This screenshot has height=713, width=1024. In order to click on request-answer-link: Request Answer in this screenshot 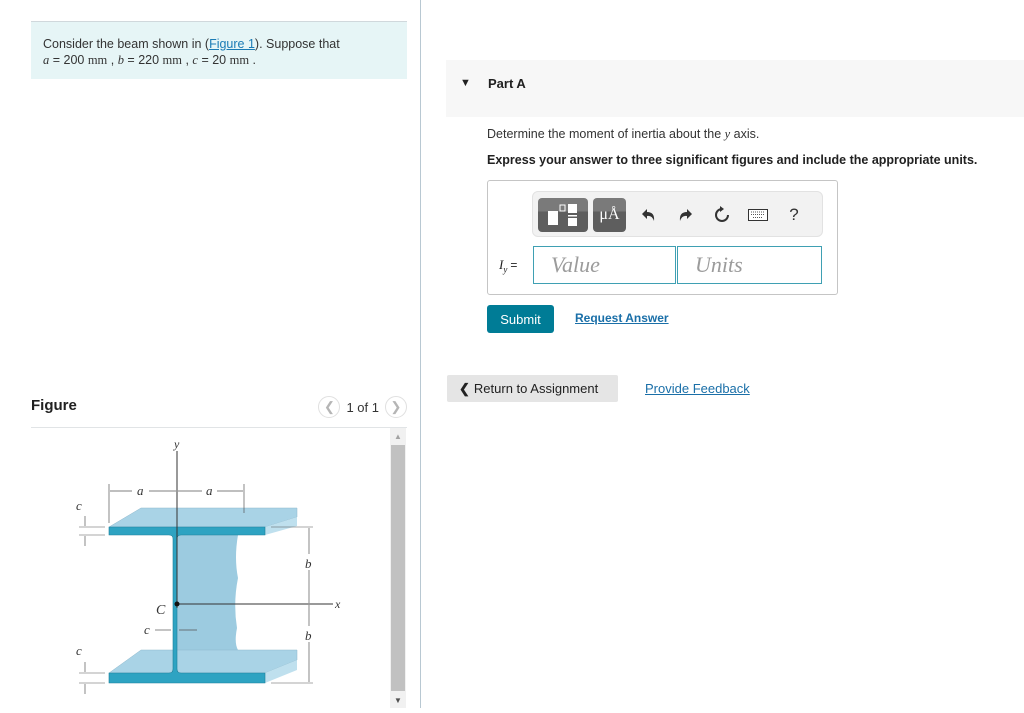, I will do `click(622, 318)`.